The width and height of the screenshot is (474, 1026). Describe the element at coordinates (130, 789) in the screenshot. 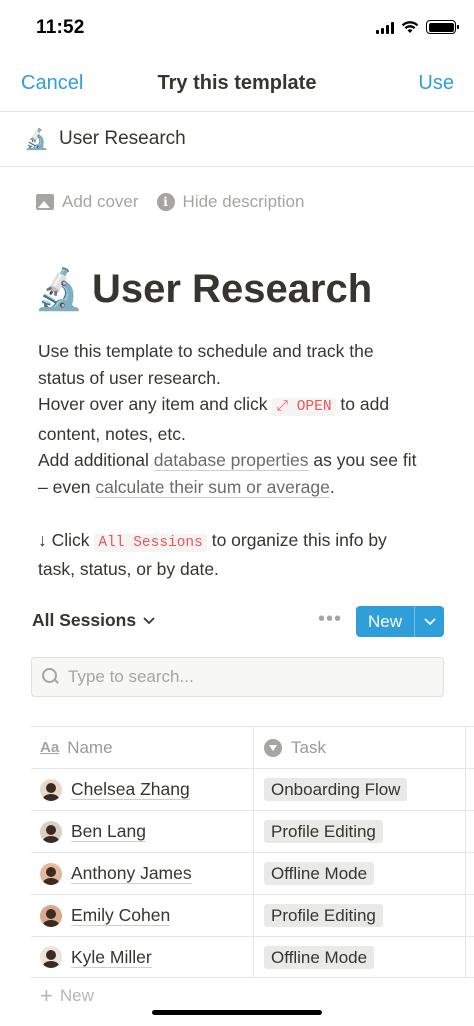

I see `row-name: Chelsea Zhang` at that location.